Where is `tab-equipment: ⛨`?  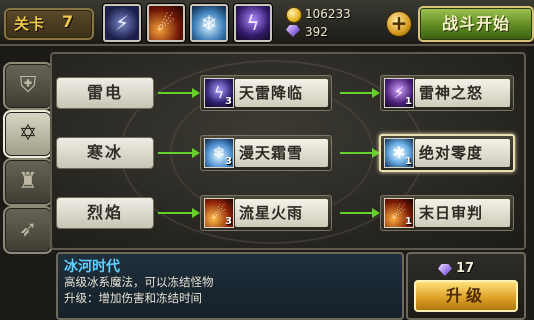 tab-equipment: ⛨ is located at coordinates (28, 86).